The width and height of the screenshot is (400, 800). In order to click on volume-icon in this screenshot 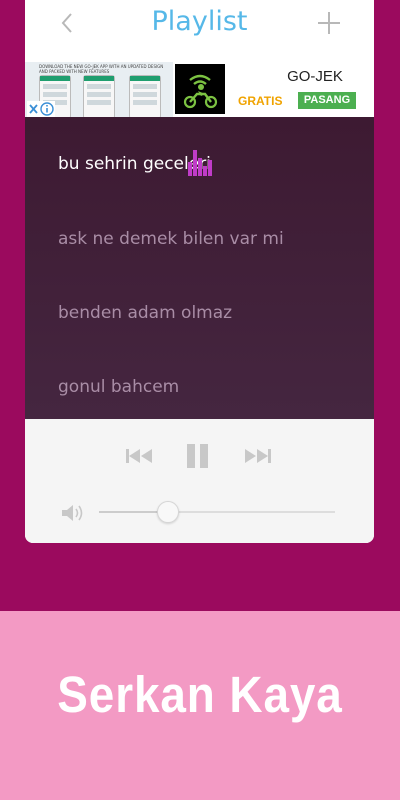, I will do `click(73, 513)`.